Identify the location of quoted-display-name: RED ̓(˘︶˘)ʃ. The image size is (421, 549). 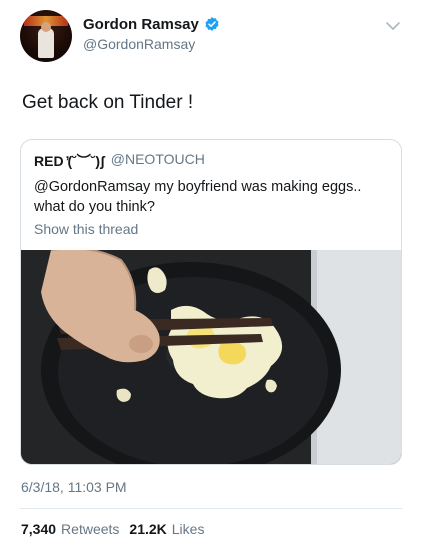
(69, 161).